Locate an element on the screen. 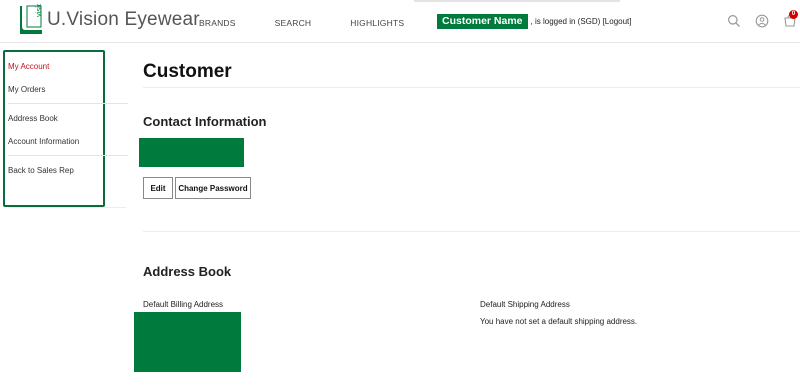 This screenshot has height=389, width=800. brand-name: U.Vision Eyewear is located at coordinates (123, 19).